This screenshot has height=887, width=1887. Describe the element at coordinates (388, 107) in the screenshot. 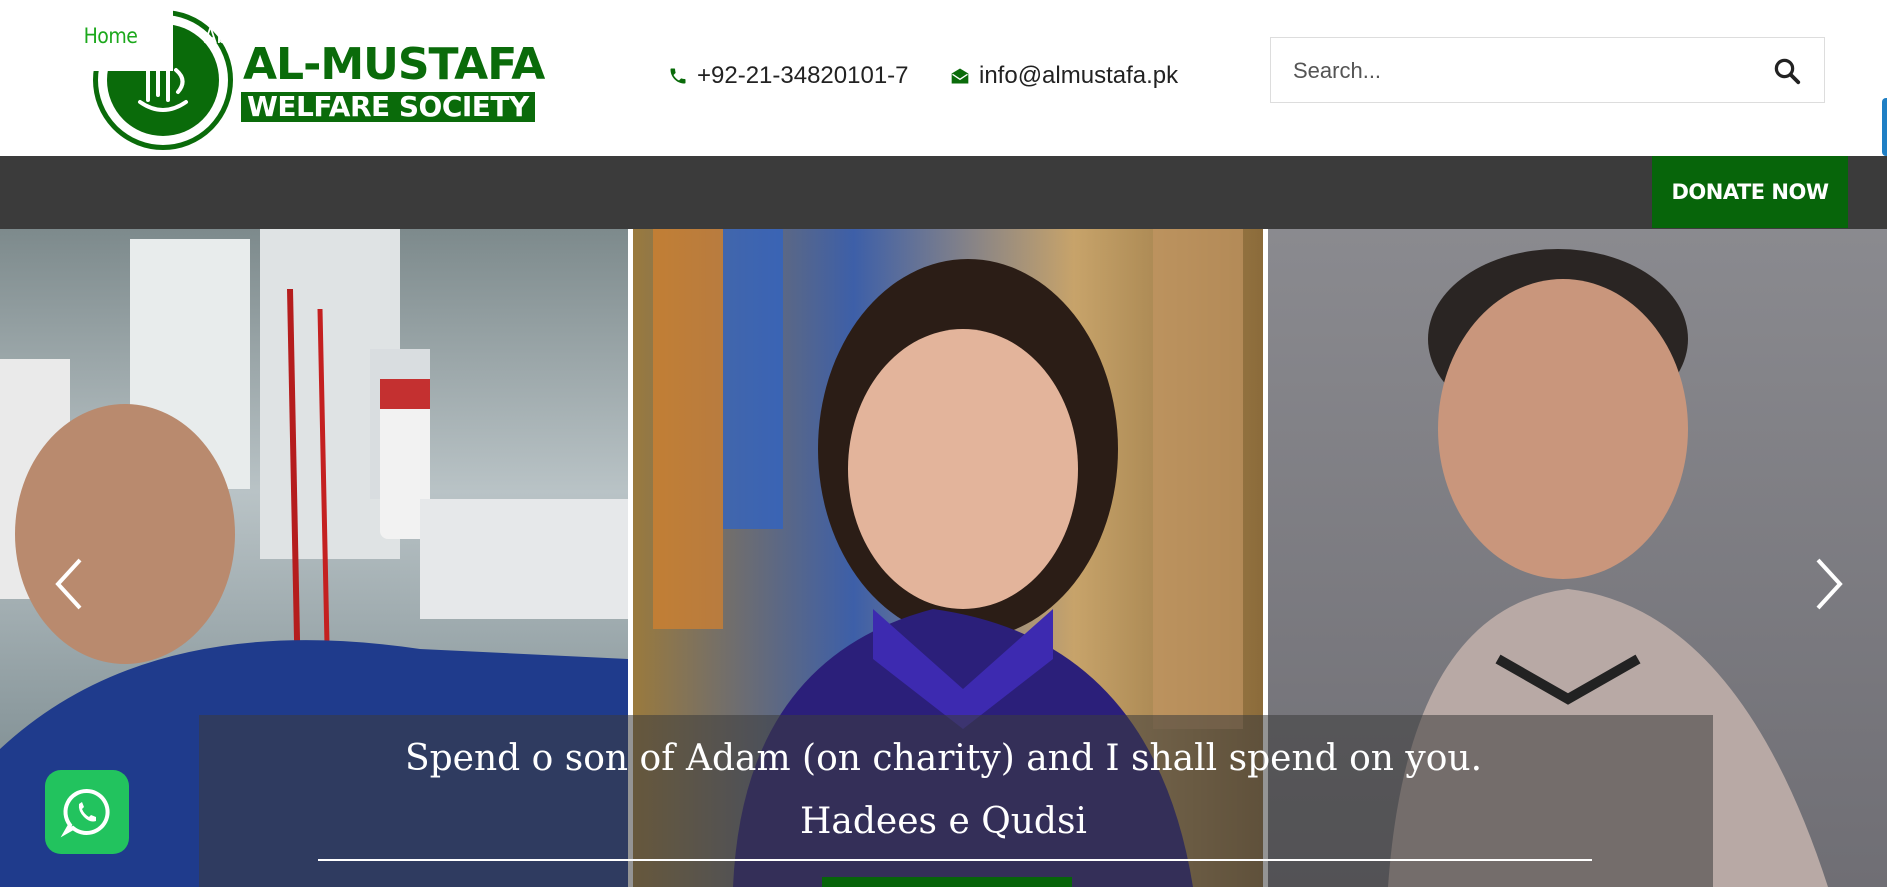

I see `logo-subtitle: WELFARE SOCIETY` at that location.